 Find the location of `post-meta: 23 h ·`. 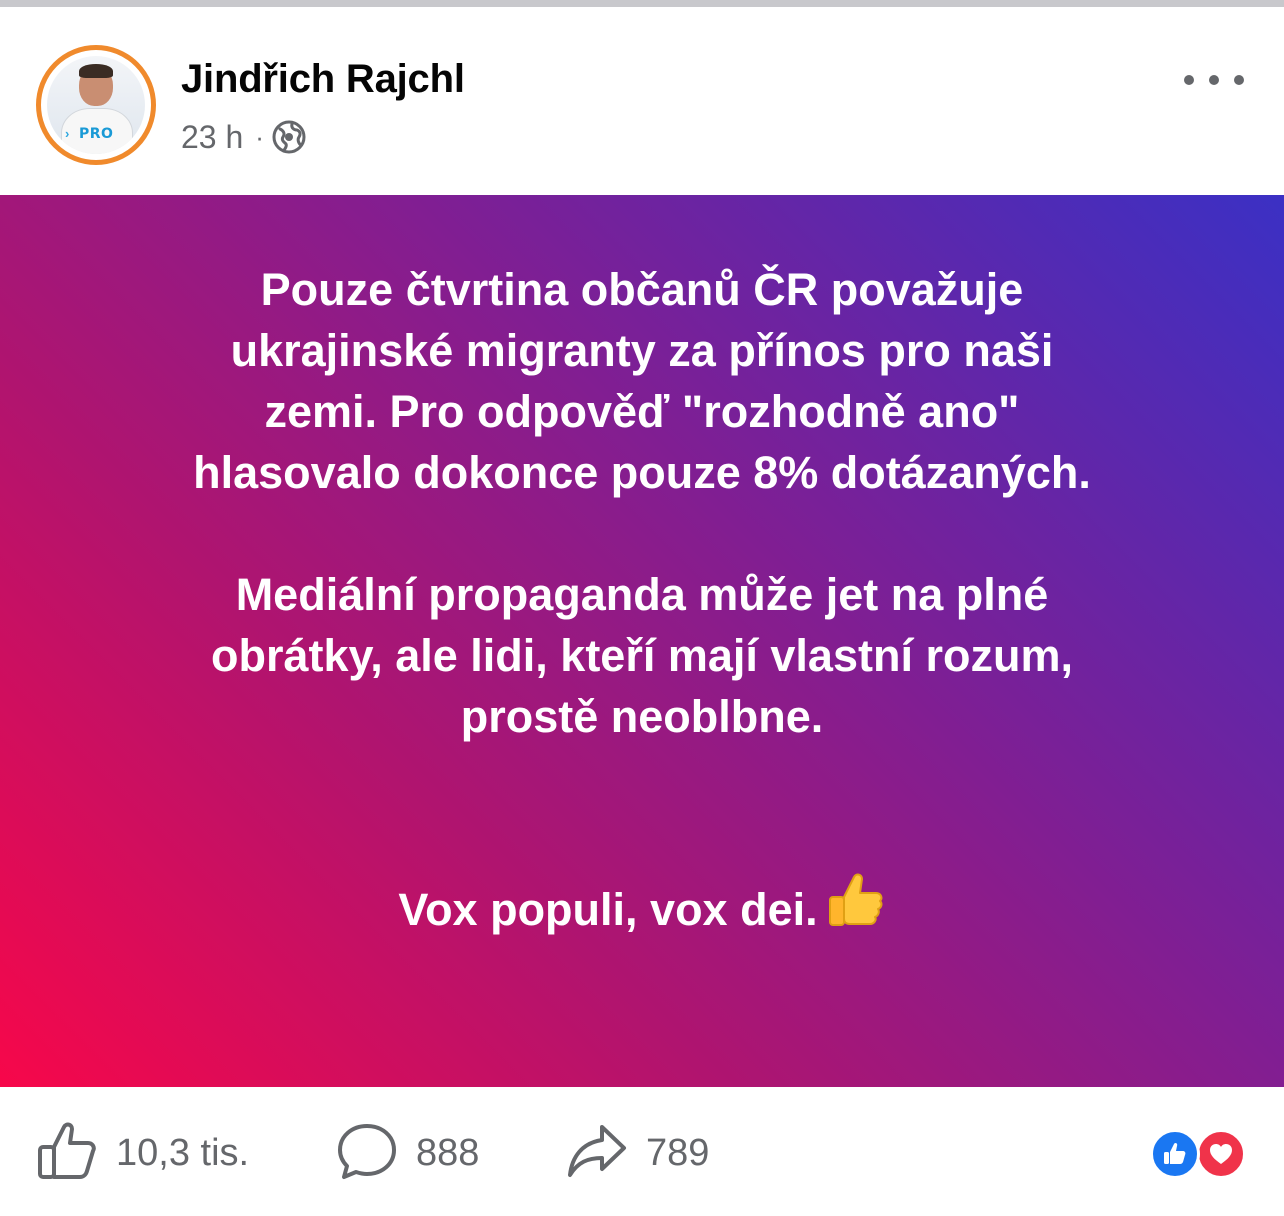

post-meta: 23 h · is located at coordinates (243, 137).